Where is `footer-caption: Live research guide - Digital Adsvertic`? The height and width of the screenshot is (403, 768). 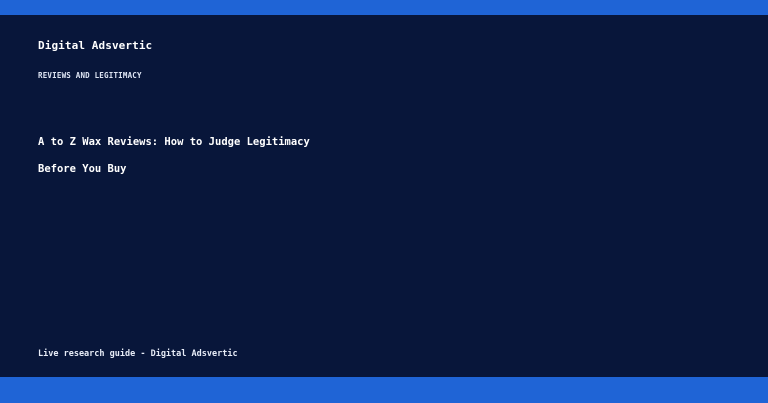
footer-caption: Live research guide - Digital Adsvertic is located at coordinates (138, 354).